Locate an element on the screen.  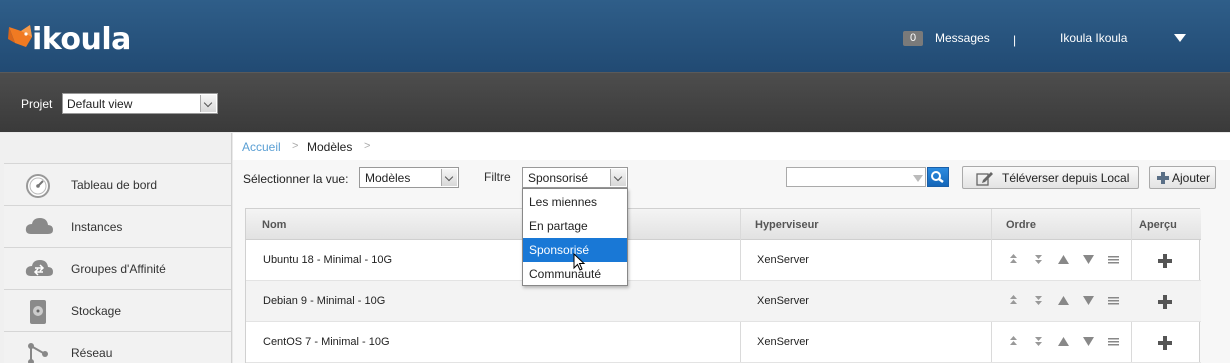
dashboard-icon is located at coordinates (38, 185).